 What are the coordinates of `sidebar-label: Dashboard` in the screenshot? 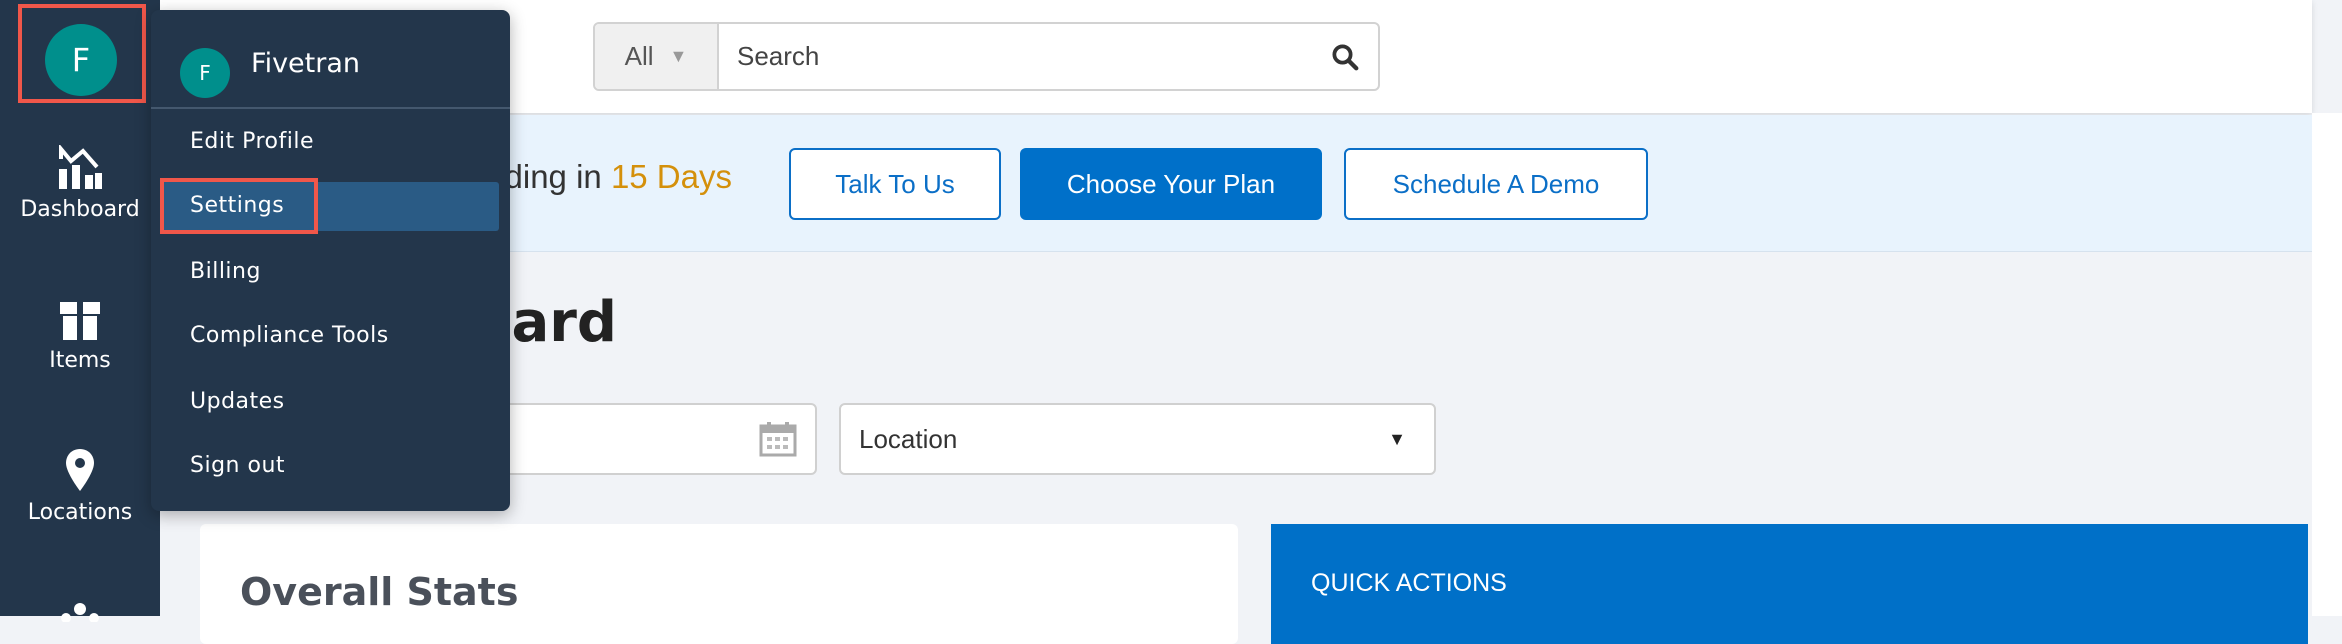 It's located at (80, 209).